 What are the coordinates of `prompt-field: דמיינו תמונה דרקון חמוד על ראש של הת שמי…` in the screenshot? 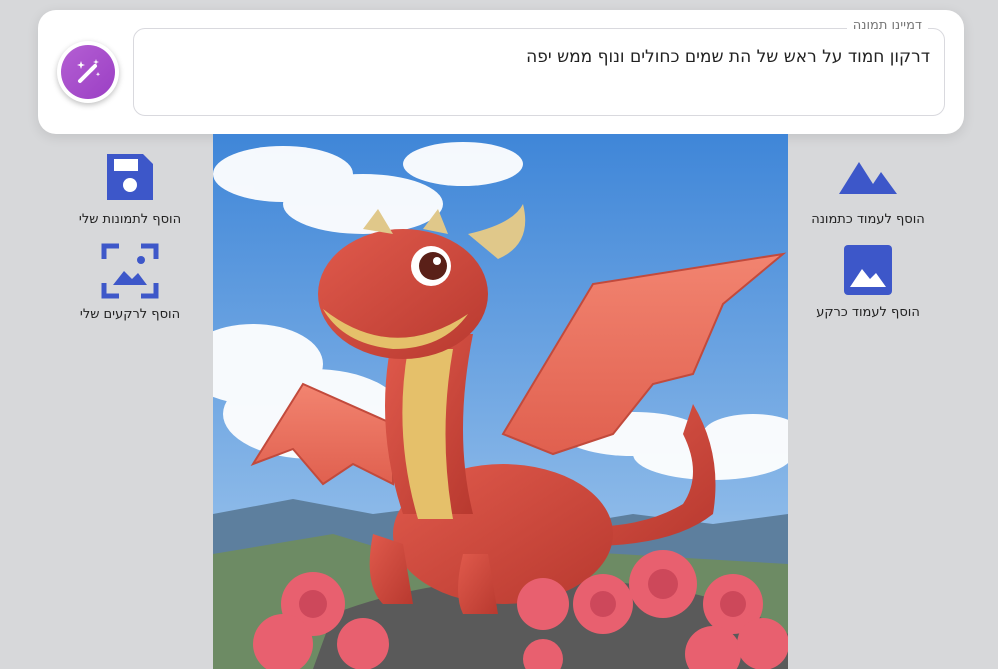 It's located at (539, 67).